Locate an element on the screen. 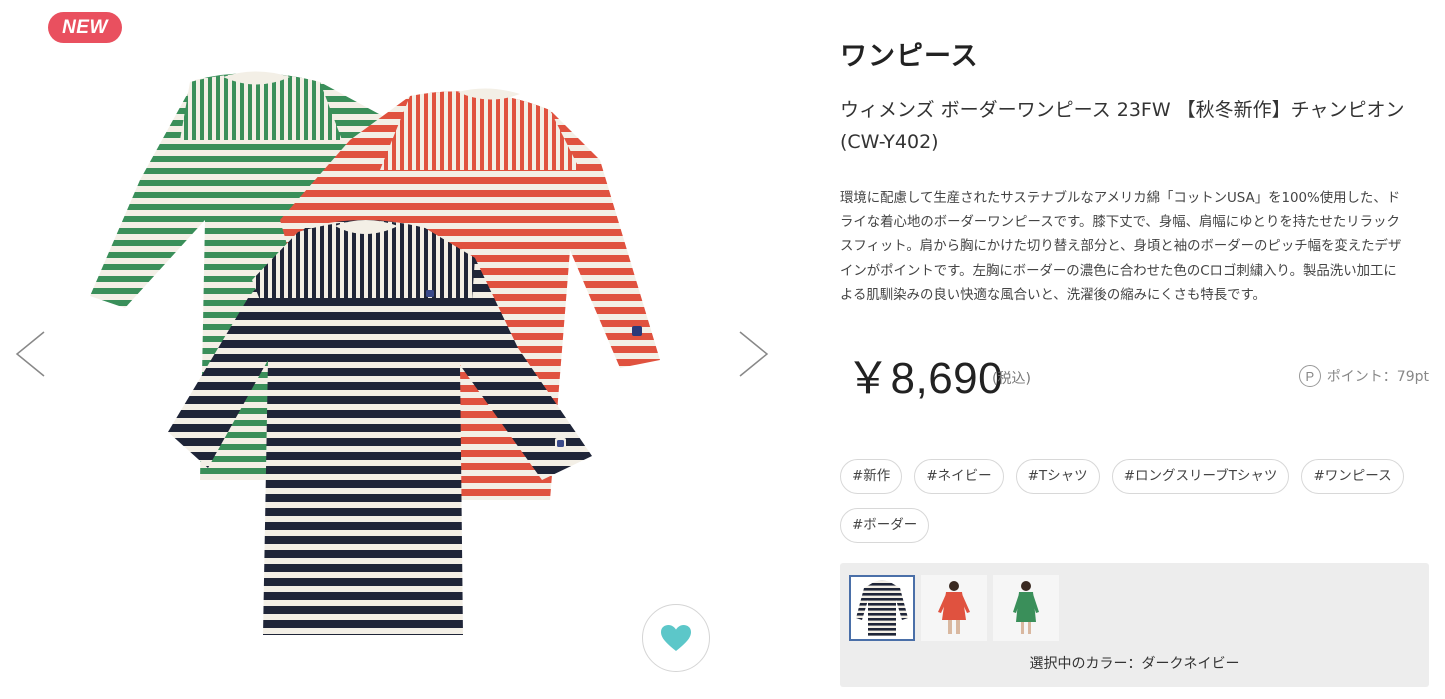 Image resolution: width=1445 pixels, height=699 pixels. color-selector: 選択中のカラー：ダークネイビー is located at coordinates (1134, 625).